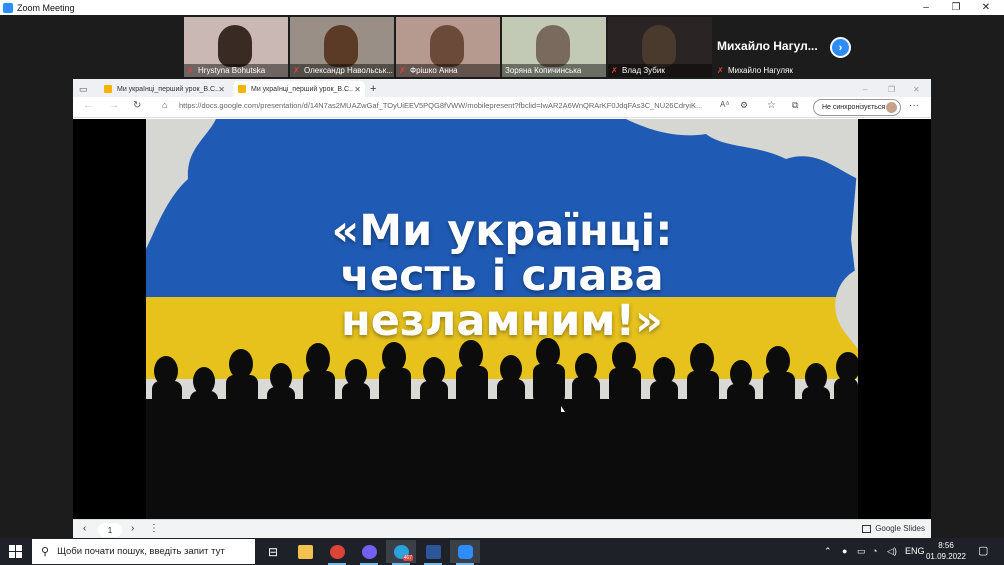  Describe the element at coordinates (828, 551) in the screenshot. I see `show-hidden-icons-icon: ⌃` at that location.